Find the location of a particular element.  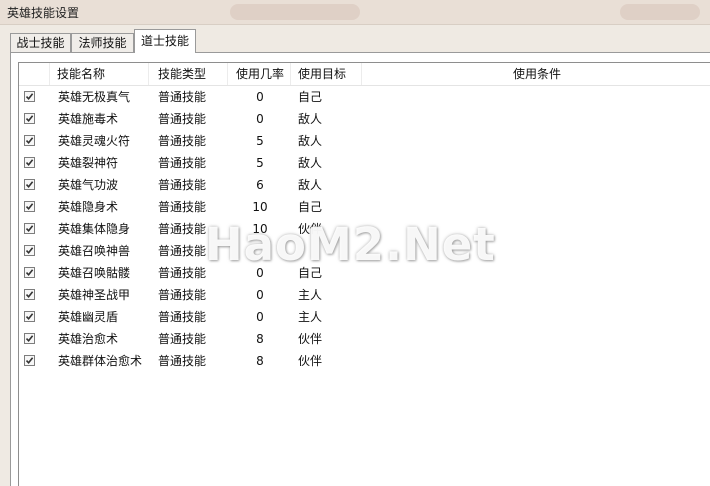

cell-skill-name: 英雄幽灵盾 is located at coordinates (88, 317).